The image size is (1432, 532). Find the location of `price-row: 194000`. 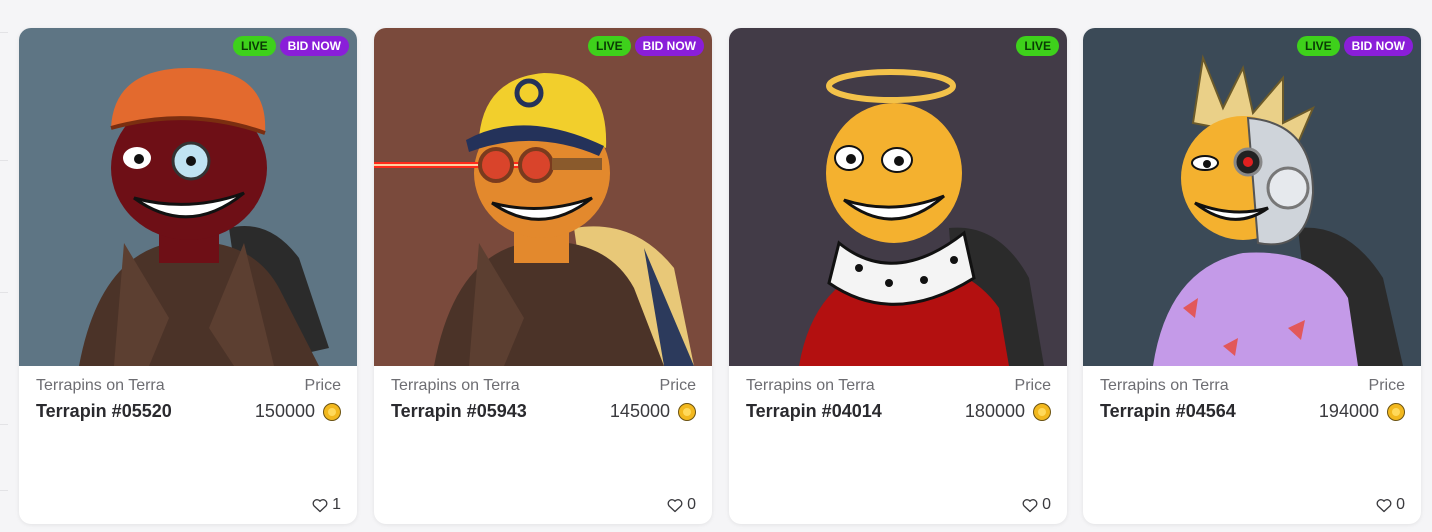

price-row: 194000 is located at coordinates (1362, 411).